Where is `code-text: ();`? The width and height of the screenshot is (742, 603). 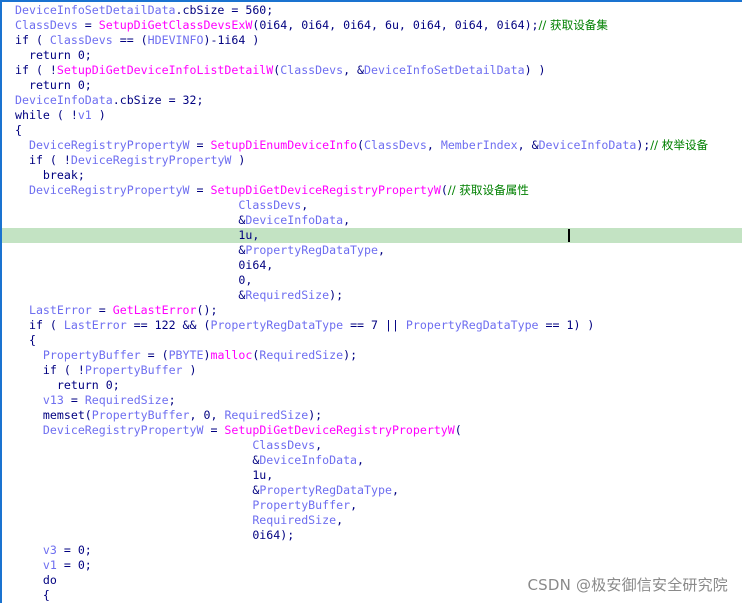 code-text: (); is located at coordinates (207, 310).